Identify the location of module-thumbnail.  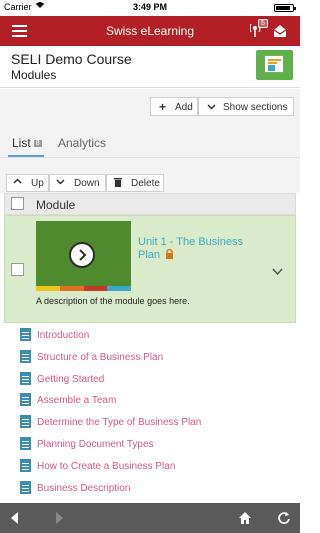
(83, 256).